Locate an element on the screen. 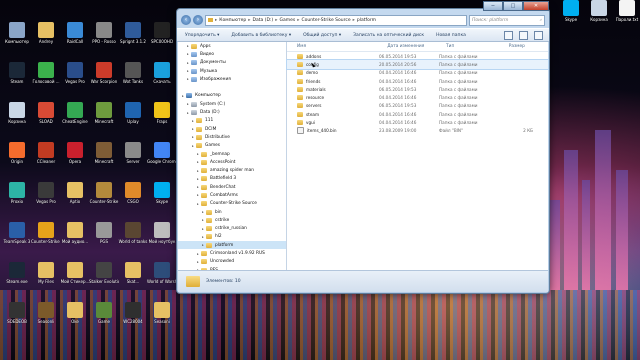 The height and width of the screenshot is (360, 640). desktop-icon: PPO - Rosso is located at coordinates (104, 33).